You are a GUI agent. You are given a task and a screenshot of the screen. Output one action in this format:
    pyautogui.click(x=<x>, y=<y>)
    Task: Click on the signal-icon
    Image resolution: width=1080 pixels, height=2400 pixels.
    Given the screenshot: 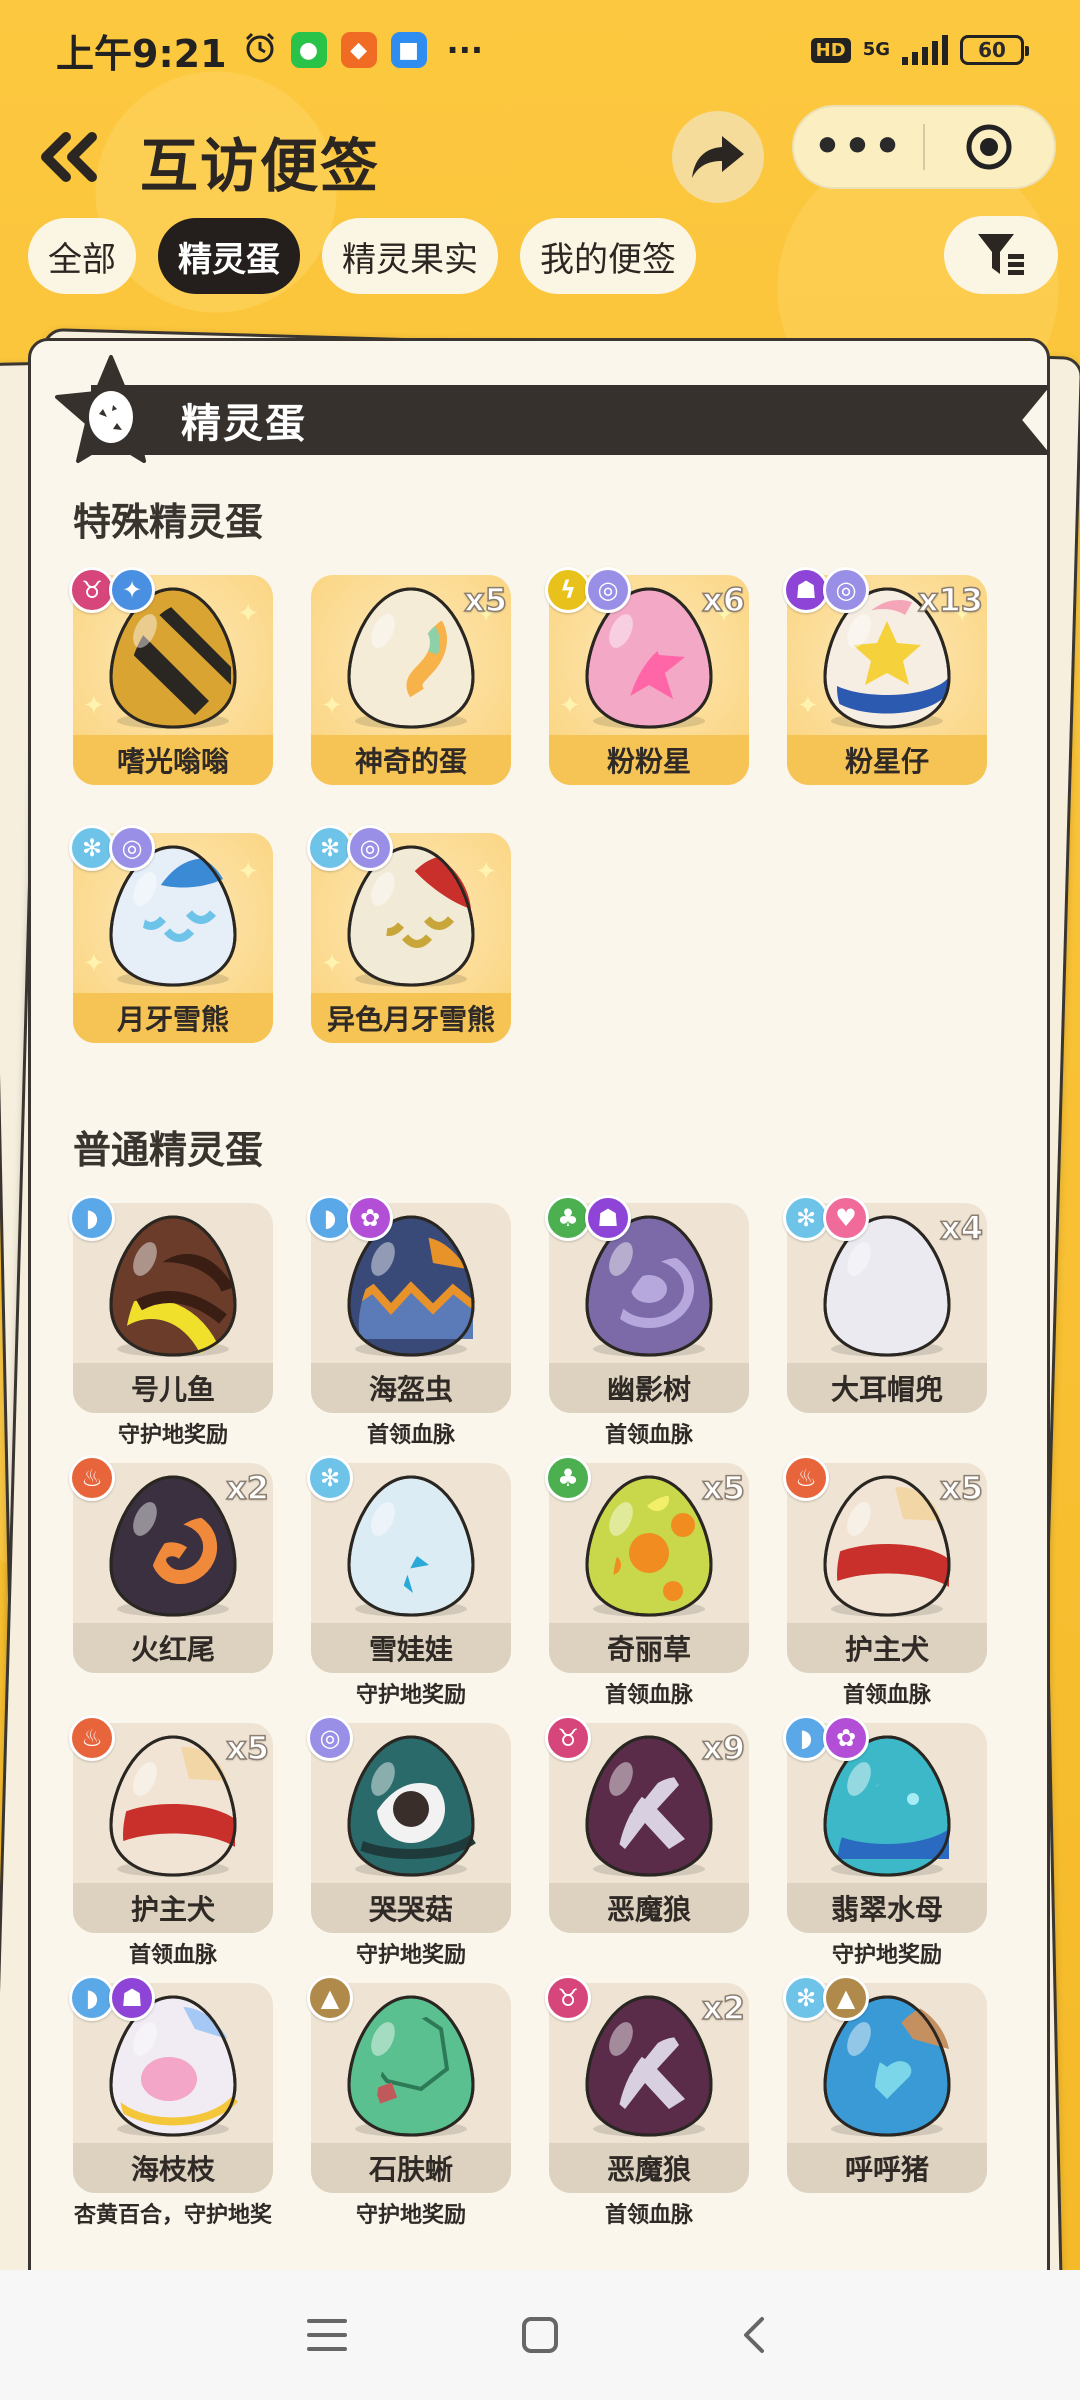 What is the action you would take?
    pyautogui.click(x=925, y=50)
    